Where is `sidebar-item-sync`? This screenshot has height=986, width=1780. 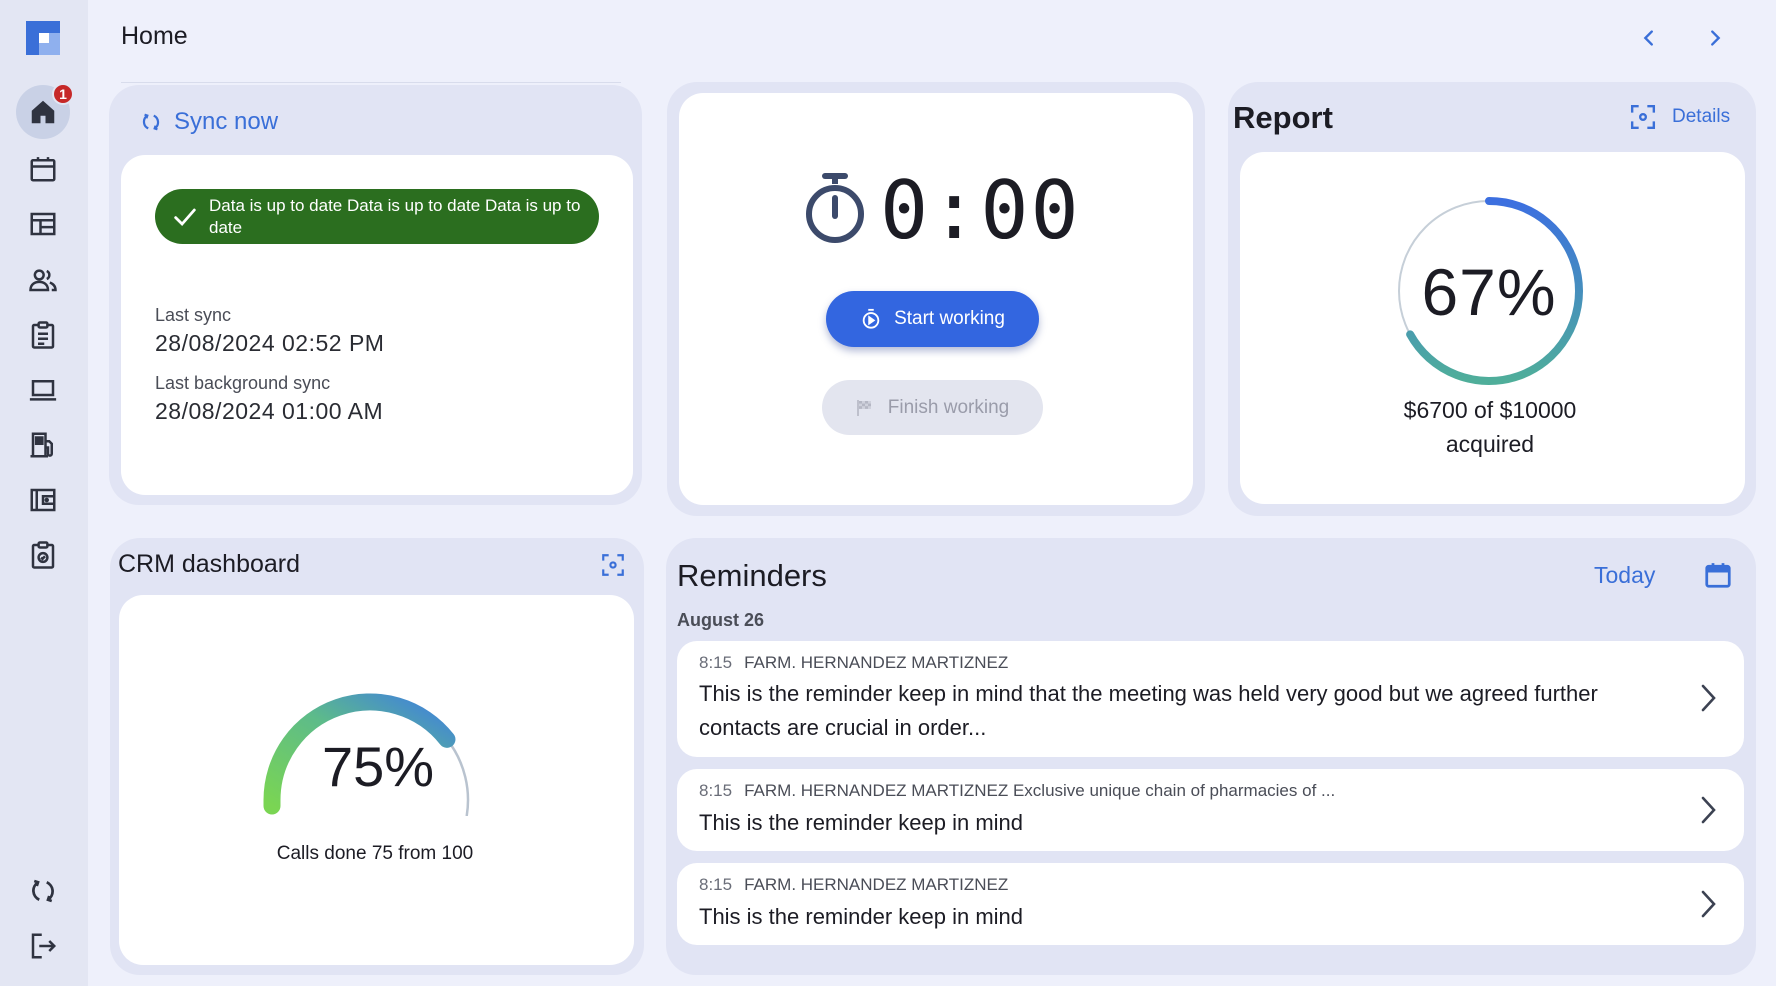
sidebar-item-sync is located at coordinates (43, 891).